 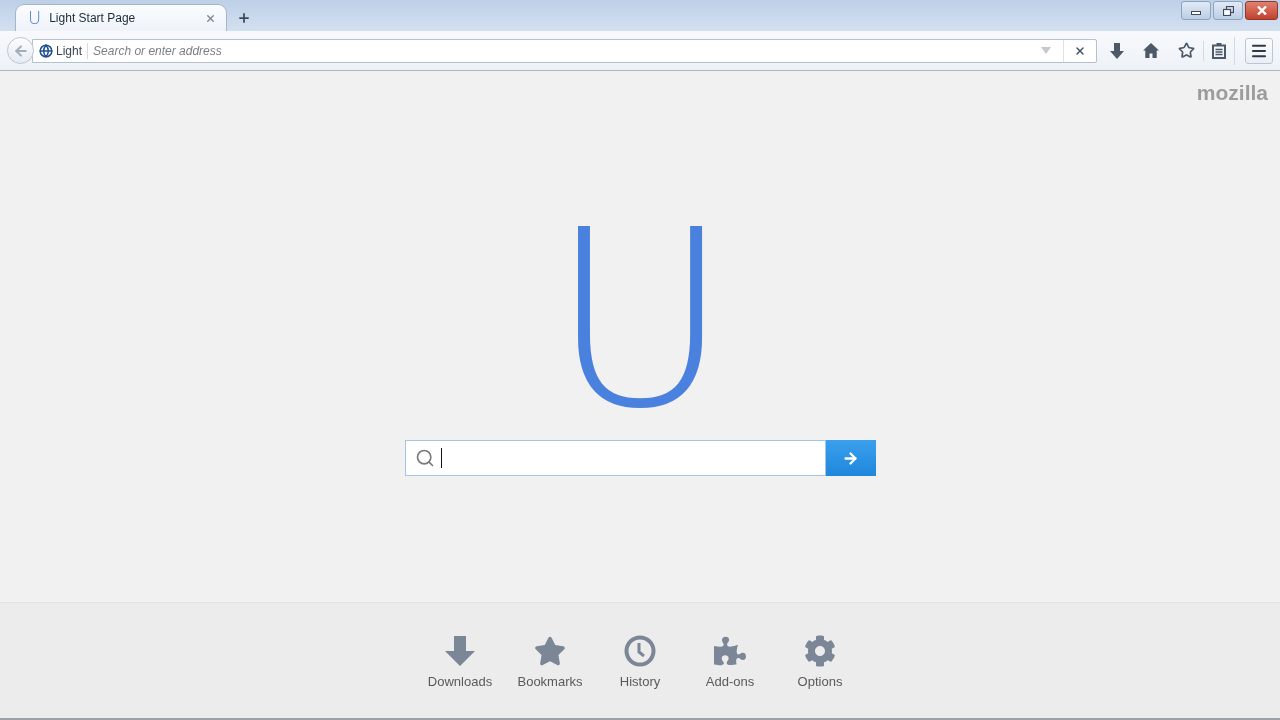 I want to click on site-identity-label: Light, so click(x=69, y=50).